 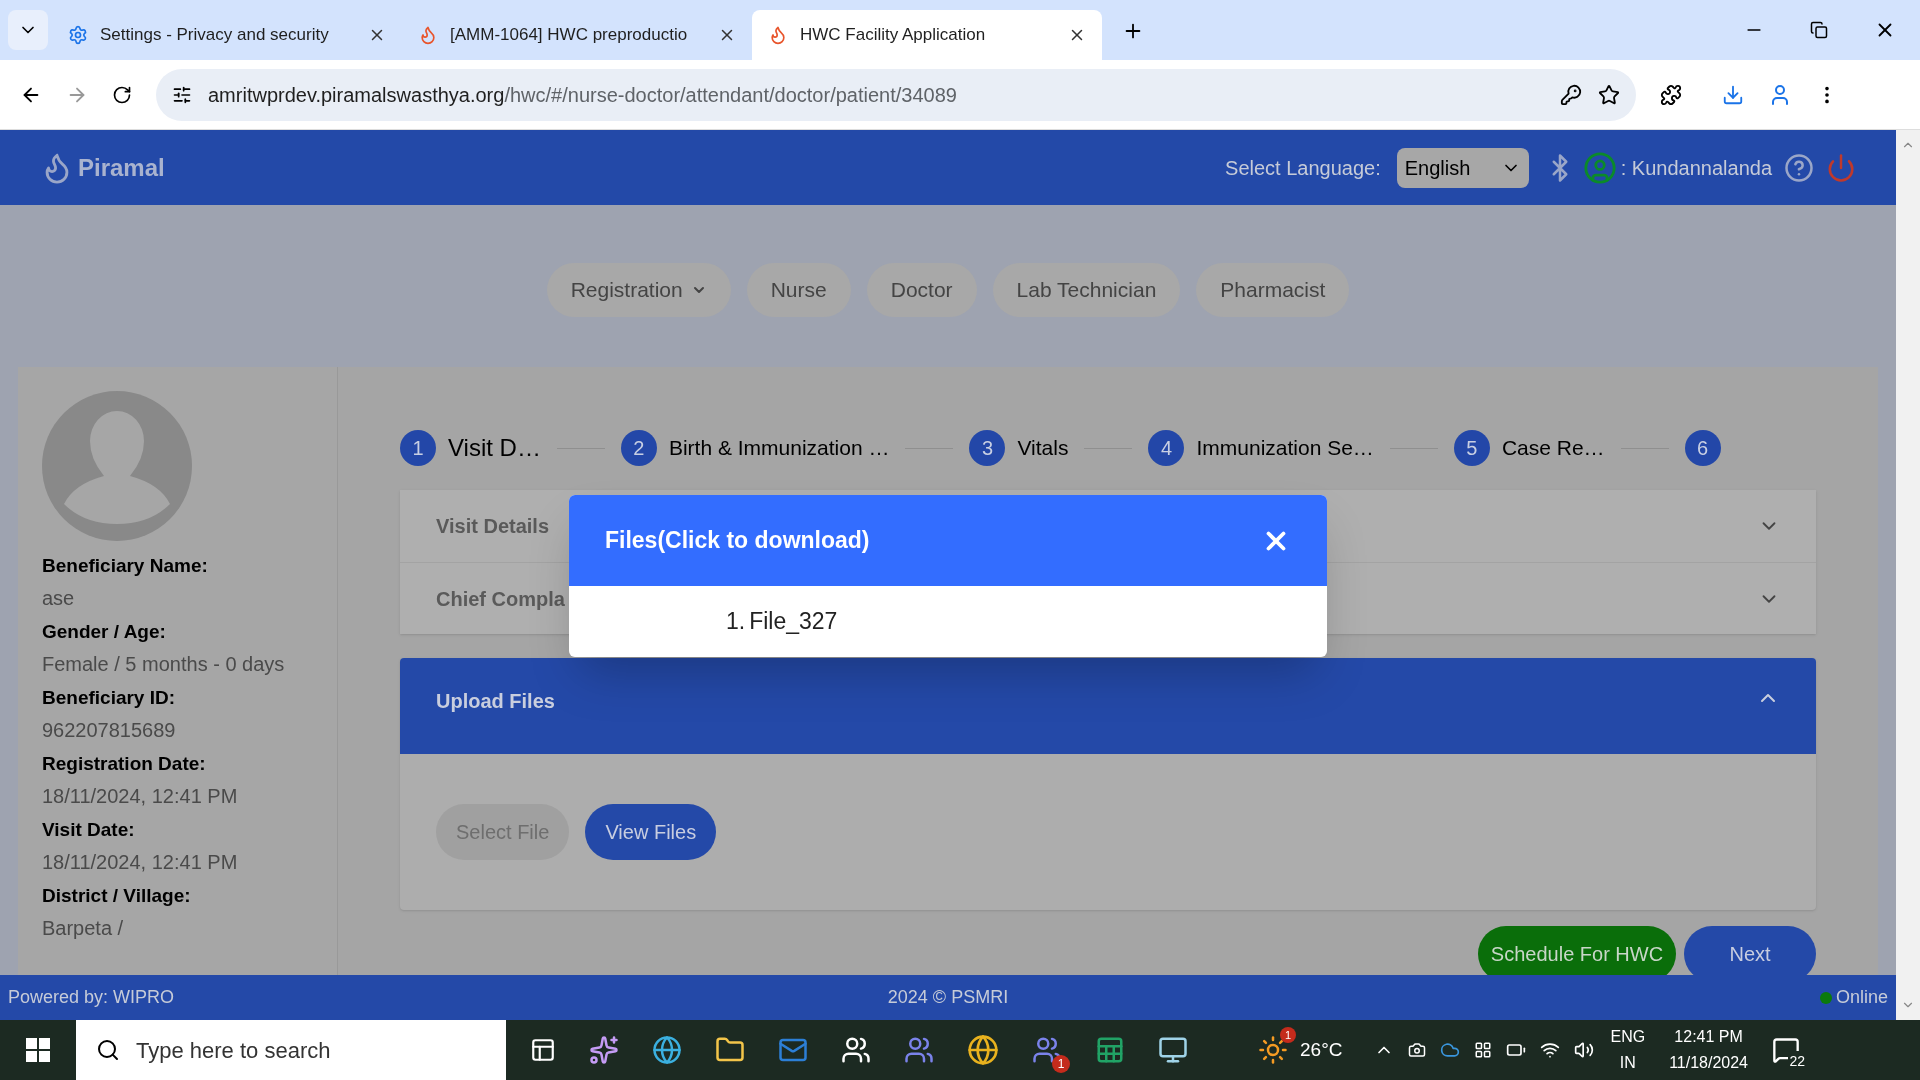 I want to click on field-label: Visit Date:, so click(x=89, y=830).